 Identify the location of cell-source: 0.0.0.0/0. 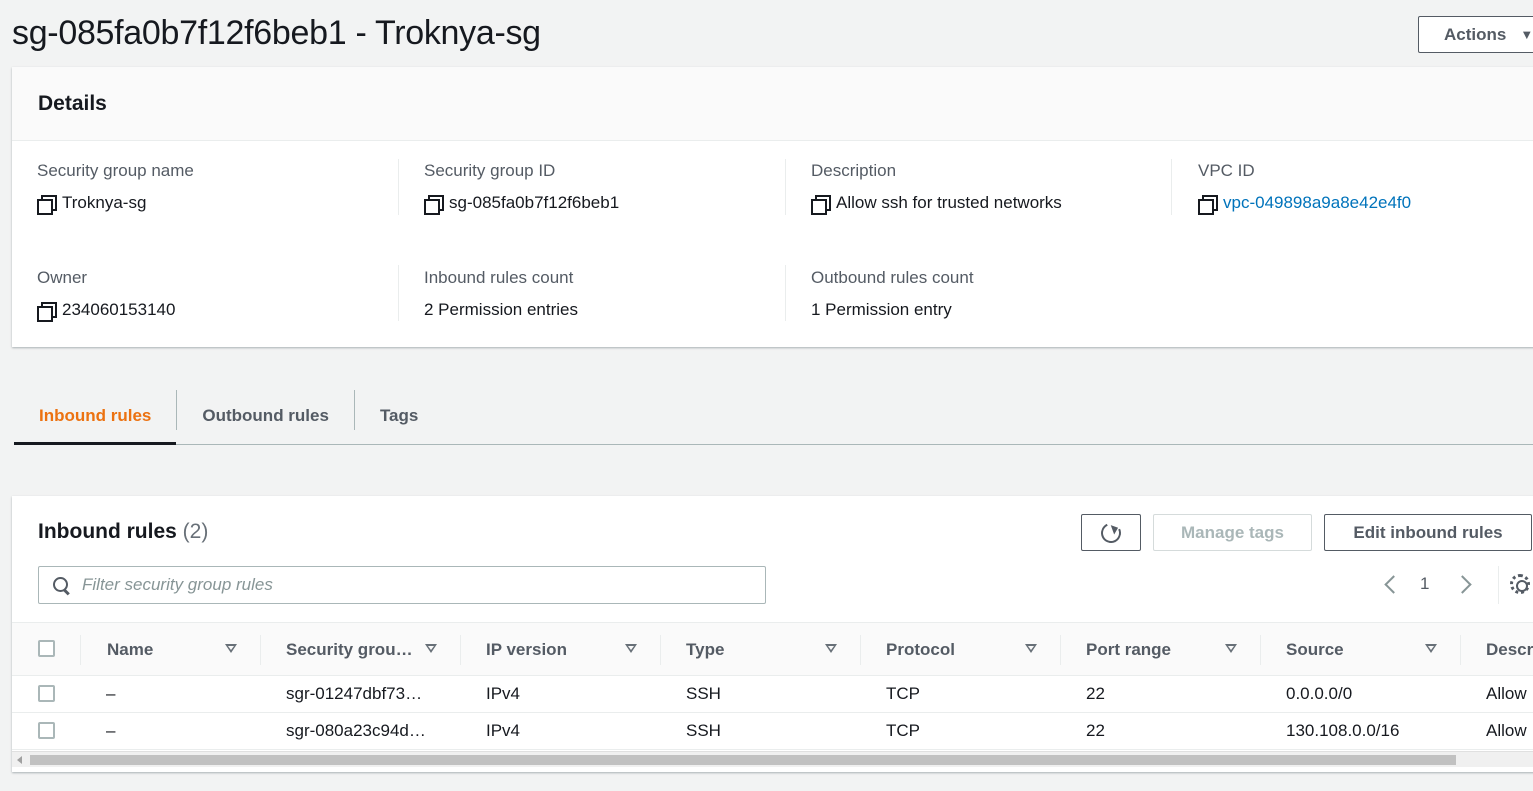
(1319, 693).